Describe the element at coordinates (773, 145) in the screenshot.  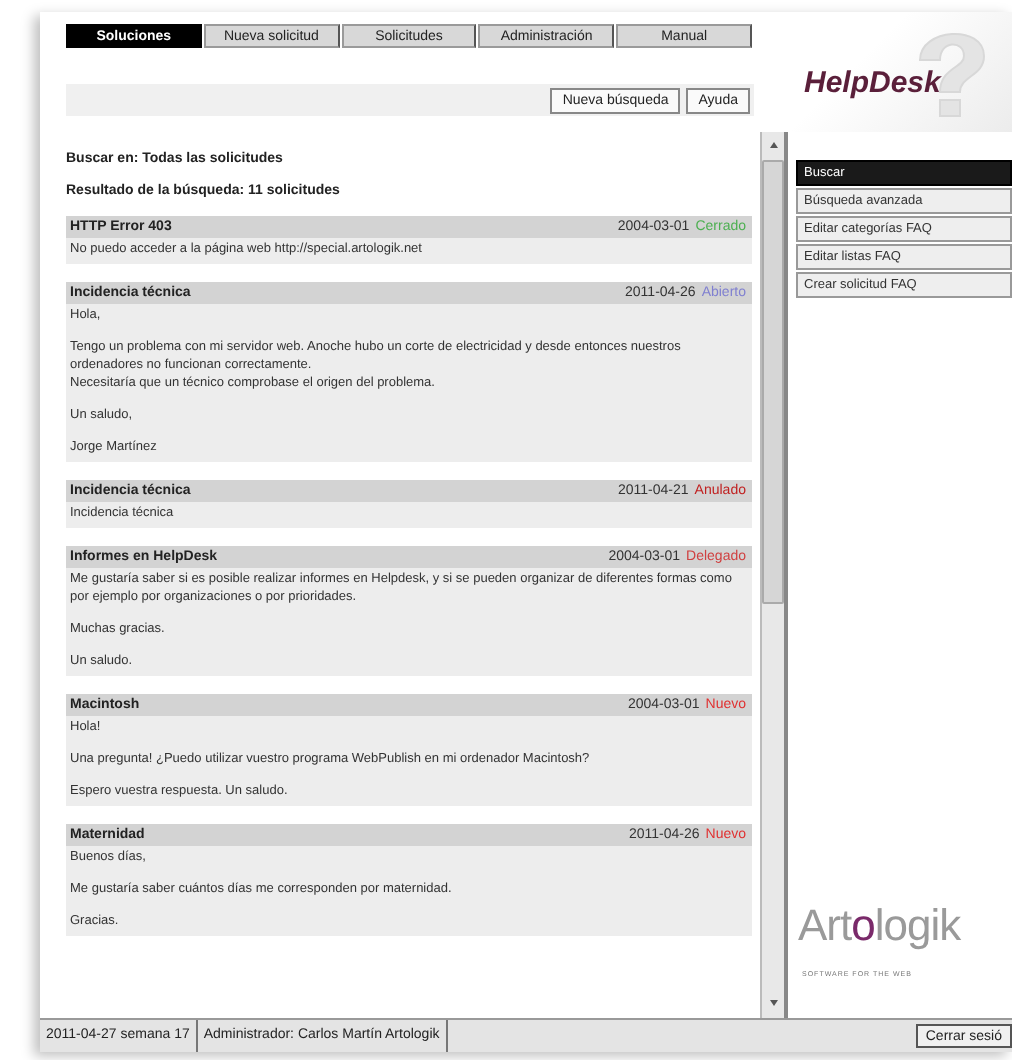
I see `scroll-up-icon` at that location.